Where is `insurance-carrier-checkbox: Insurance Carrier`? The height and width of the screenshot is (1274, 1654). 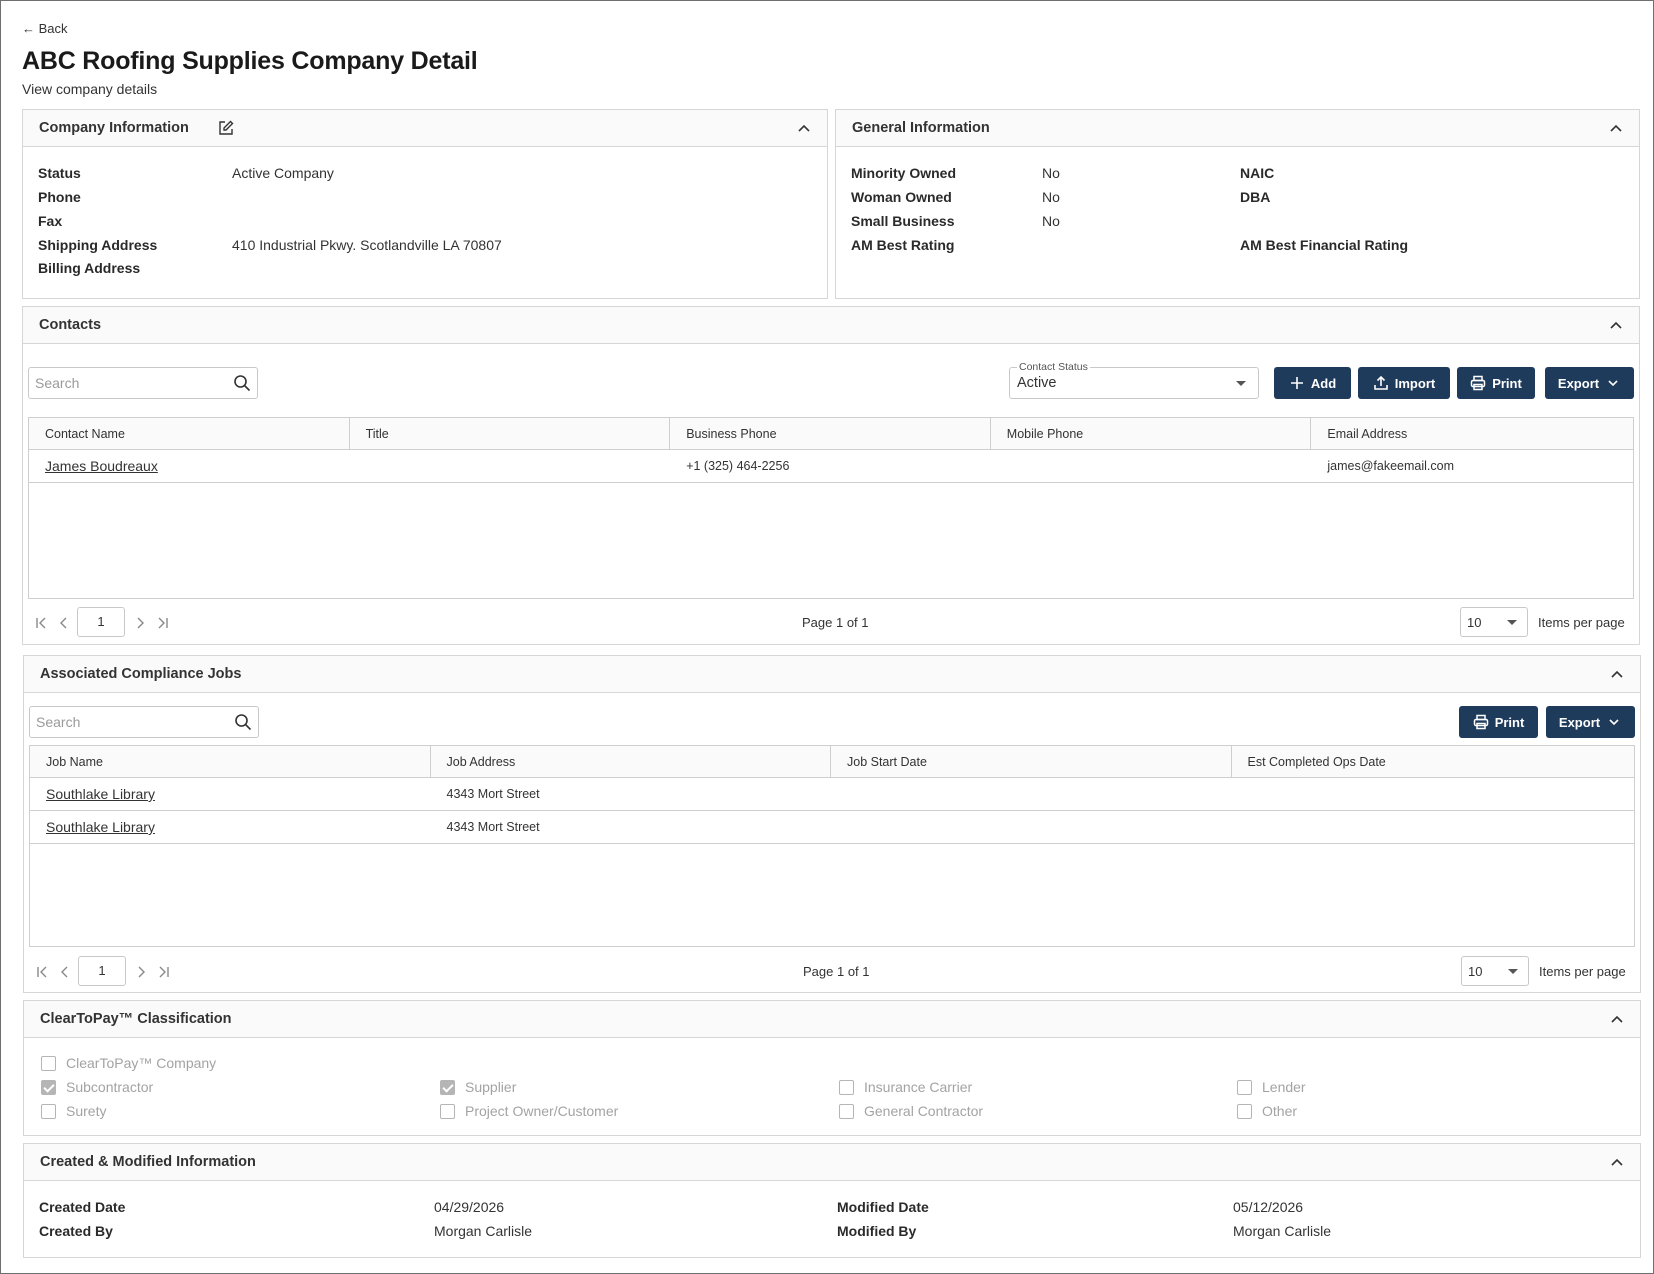 insurance-carrier-checkbox: Insurance Carrier is located at coordinates (905, 1087).